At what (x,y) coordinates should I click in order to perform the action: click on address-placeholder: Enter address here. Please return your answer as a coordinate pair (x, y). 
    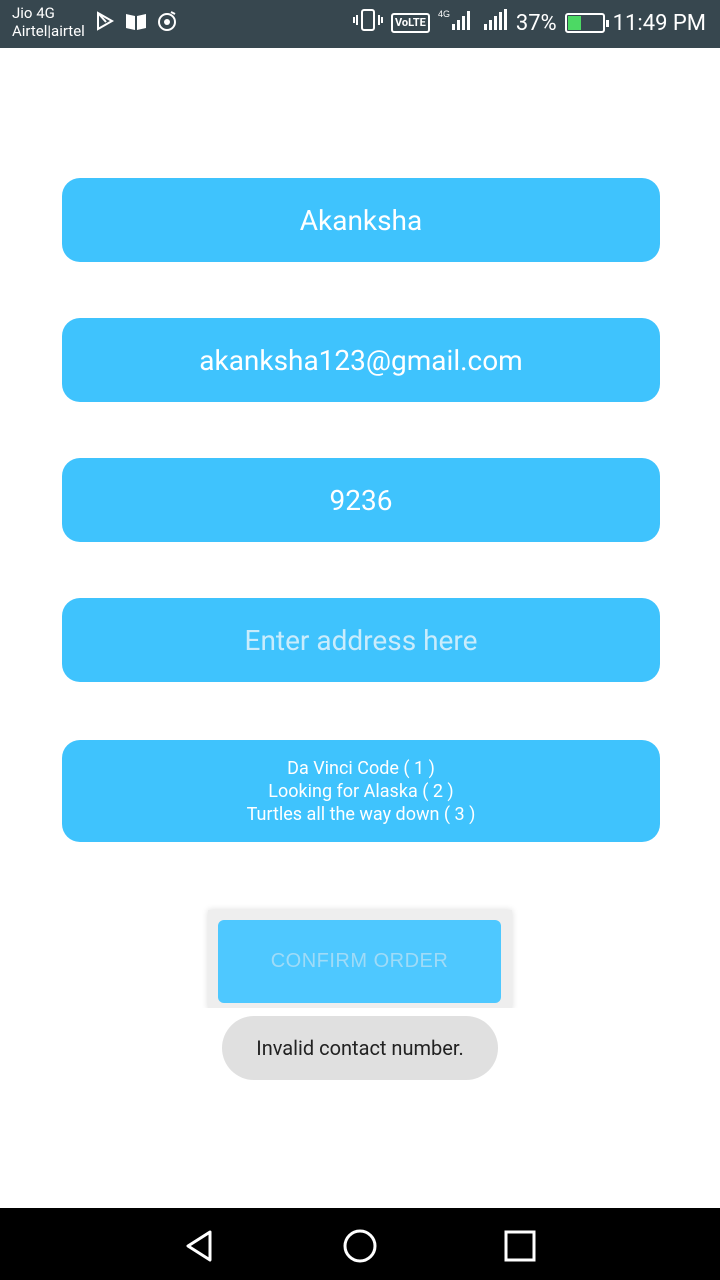
    Looking at the image, I should click on (361, 640).